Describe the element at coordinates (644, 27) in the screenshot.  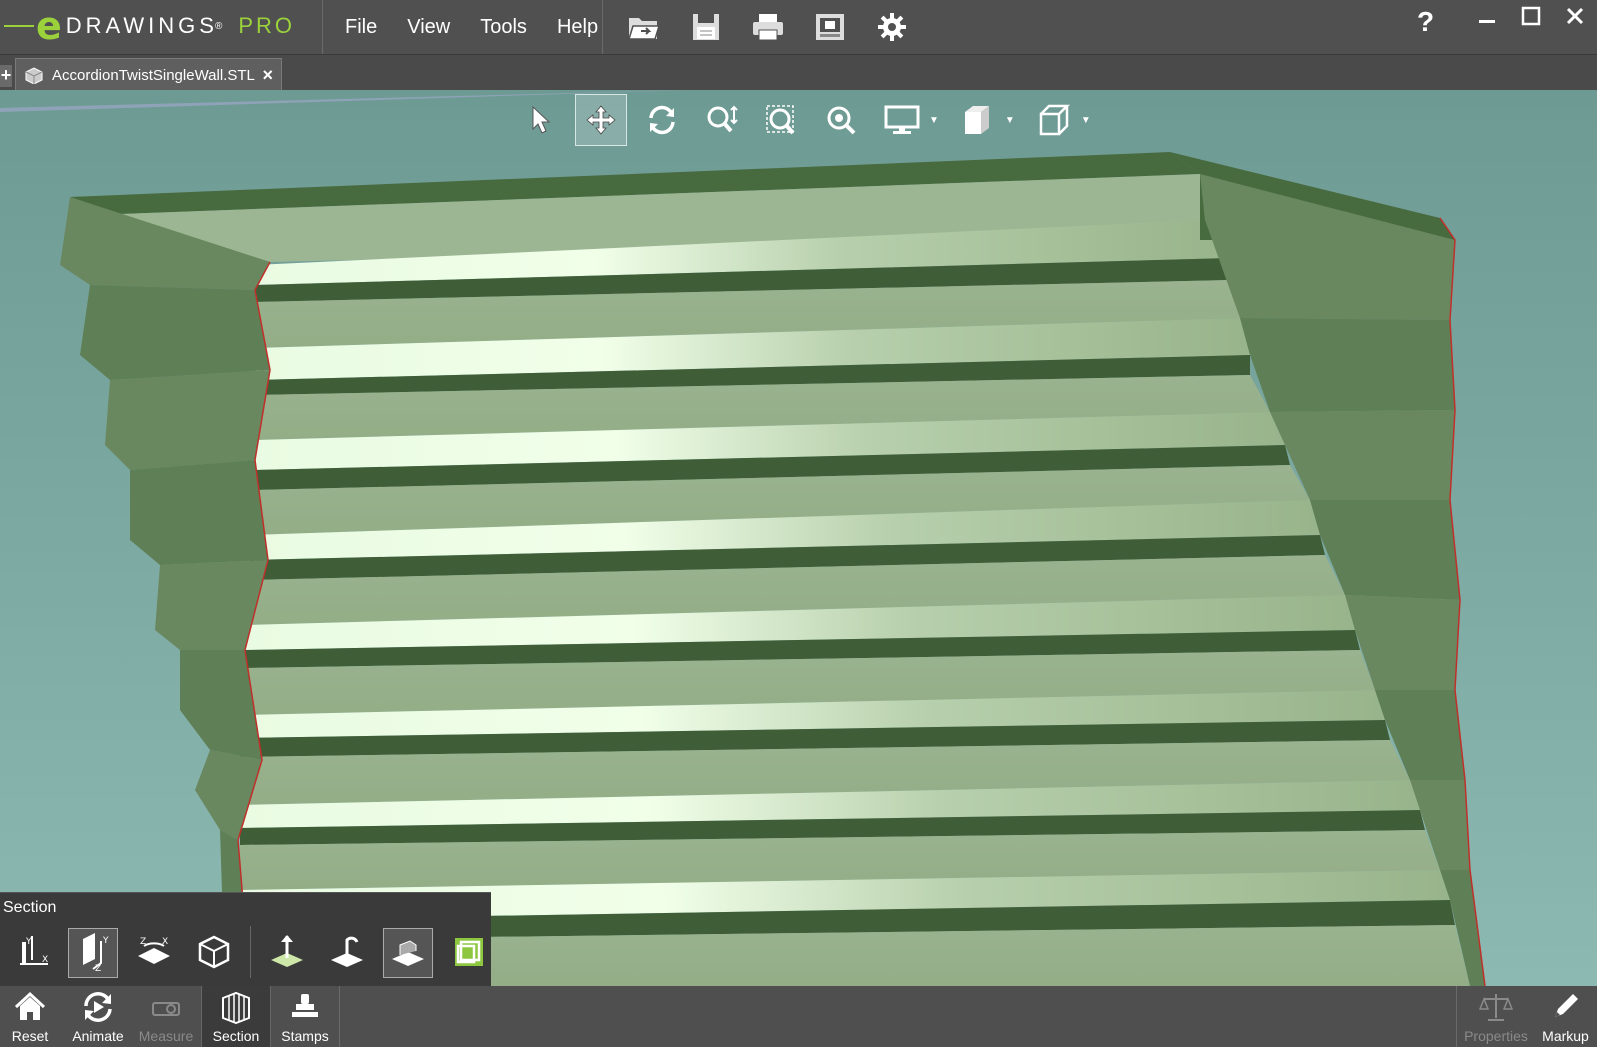
I see `open-icon` at that location.